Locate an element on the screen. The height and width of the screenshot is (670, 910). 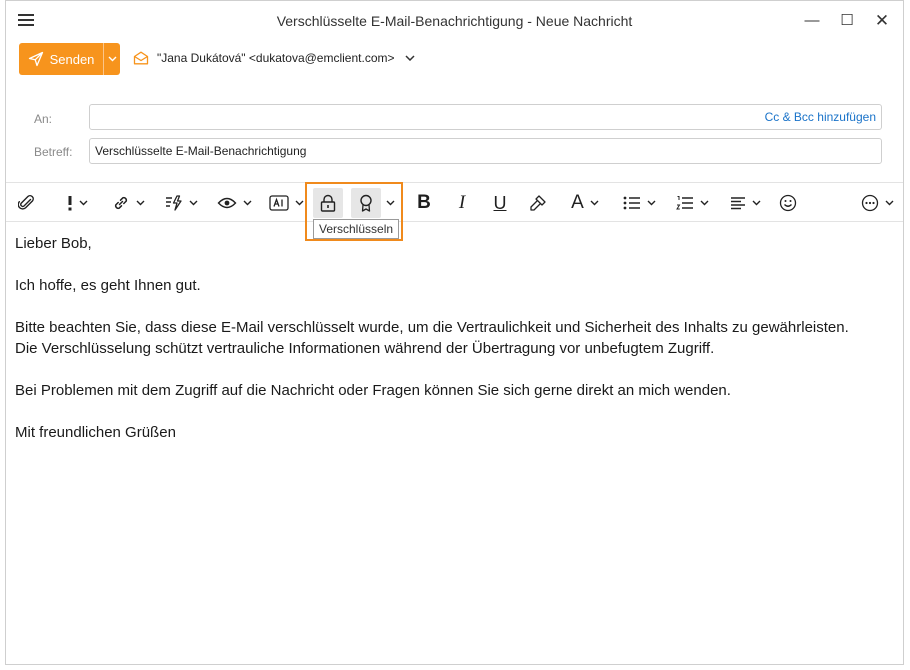
send-label: Senden is located at coordinates (72, 59).